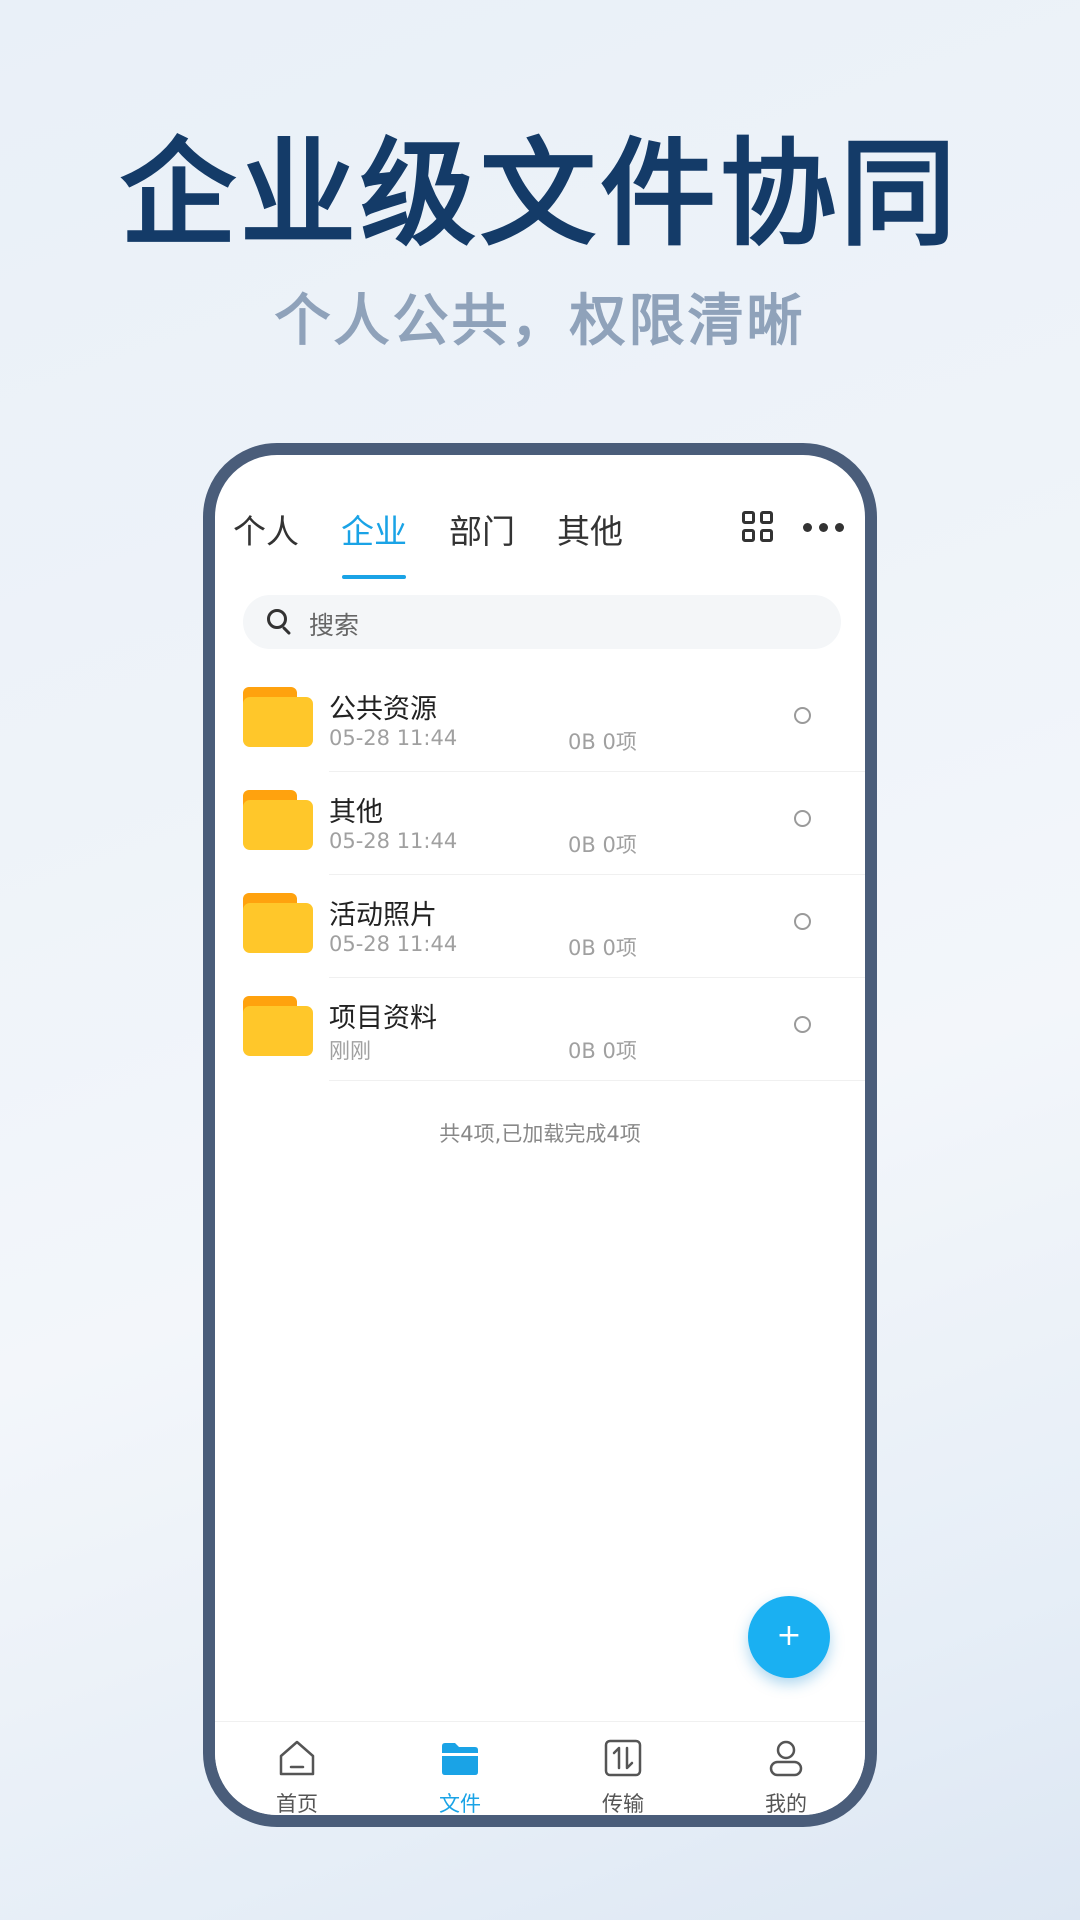 Image resolution: width=1080 pixels, height=1920 pixels. Describe the element at coordinates (374, 529) in the screenshot. I see `tab-enterprise: 企业` at that location.